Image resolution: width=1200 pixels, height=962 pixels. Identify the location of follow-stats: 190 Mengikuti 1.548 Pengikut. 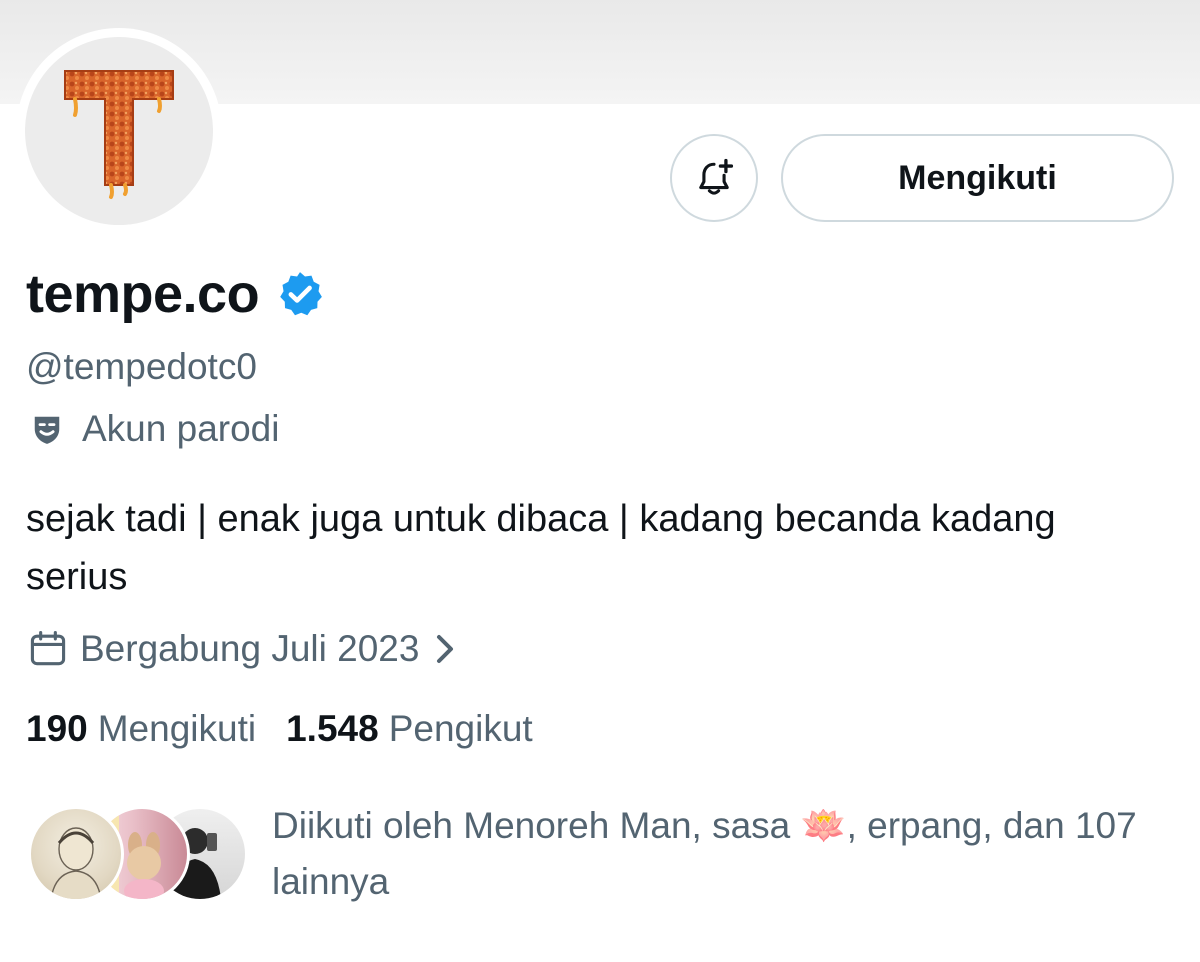
(279, 729).